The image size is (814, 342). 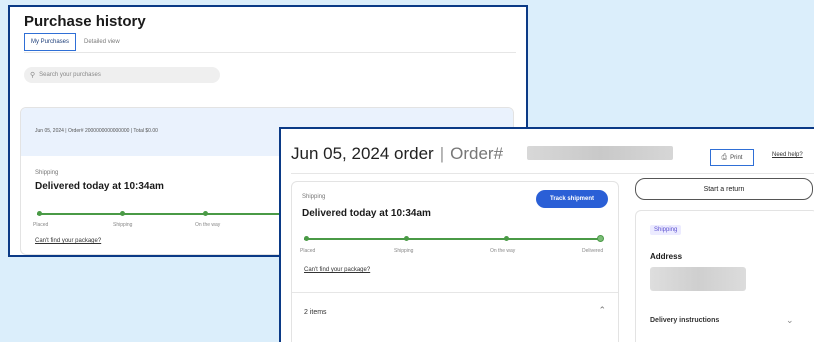 What do you see at coordinates (790, 320) in the screenshot?
I see `chevron-down-icon: ⌄` at bounding box center [790, 320].